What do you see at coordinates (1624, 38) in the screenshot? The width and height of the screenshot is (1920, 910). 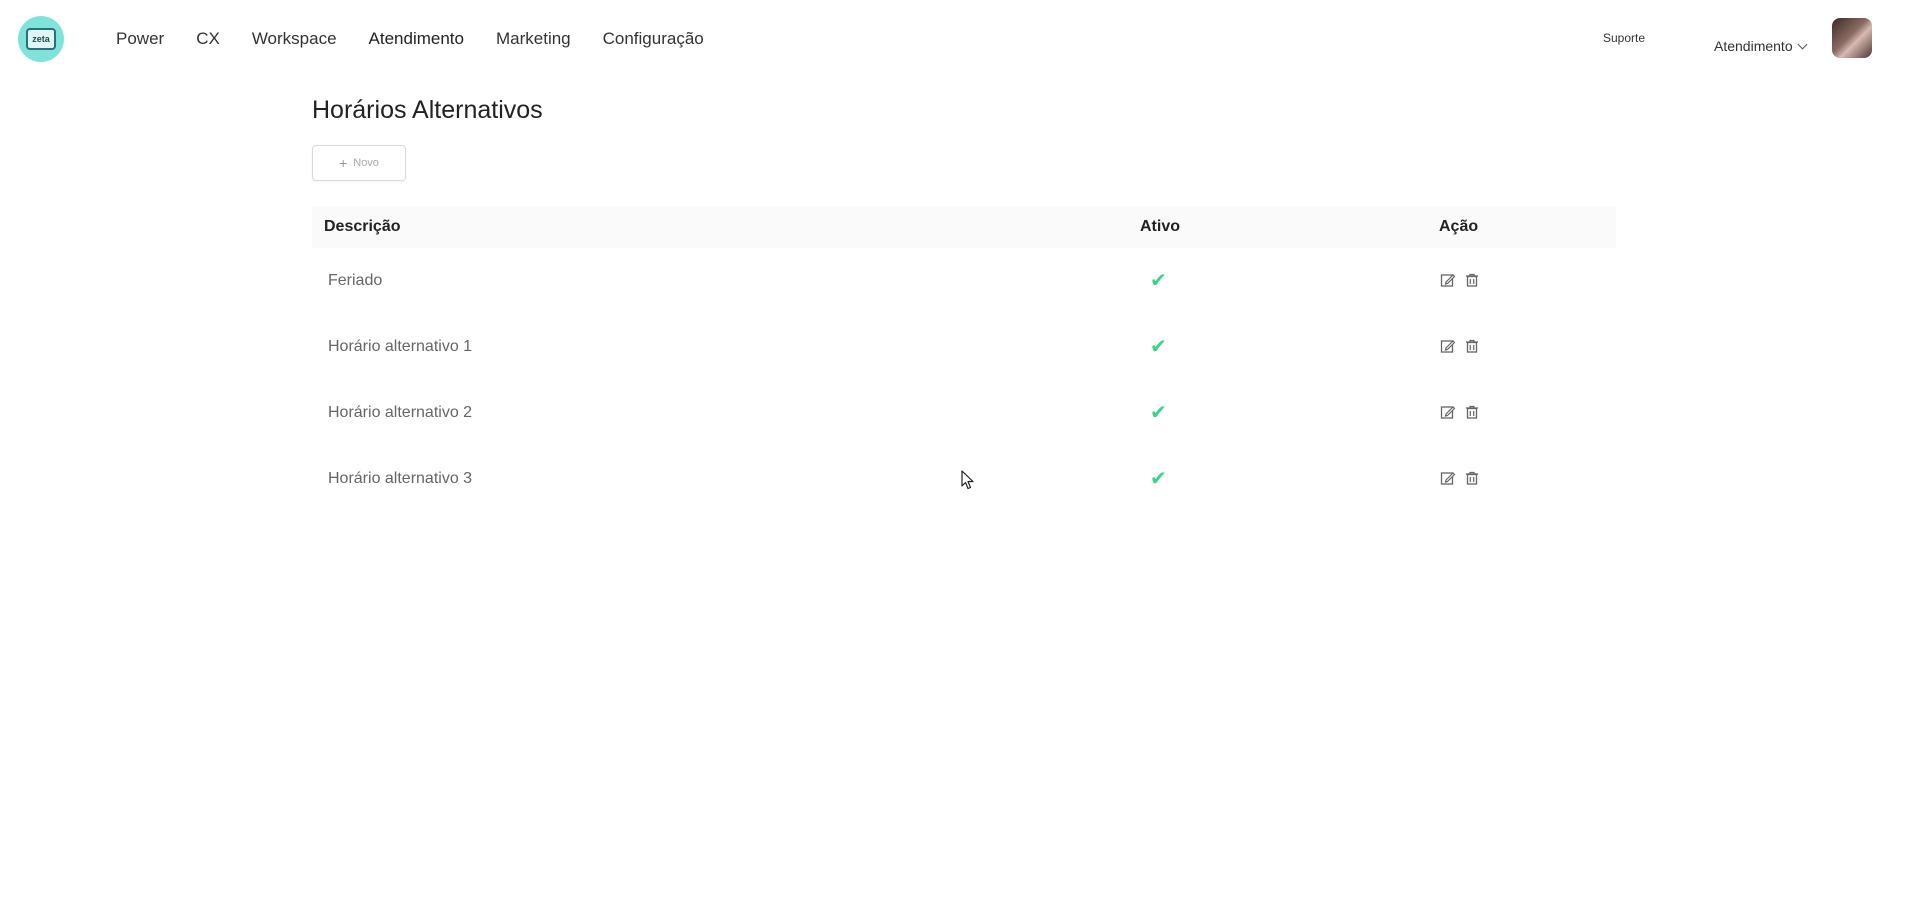 I see `support-link: Suporte` at bounding box center [1624, 38].